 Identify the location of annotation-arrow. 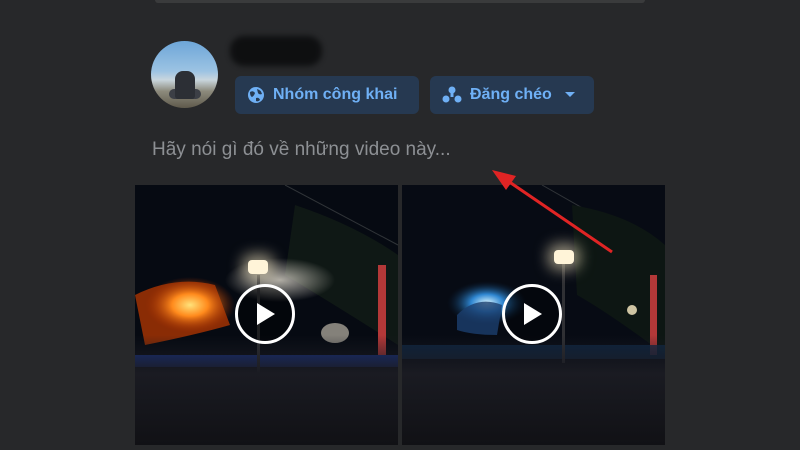
(552, 212).